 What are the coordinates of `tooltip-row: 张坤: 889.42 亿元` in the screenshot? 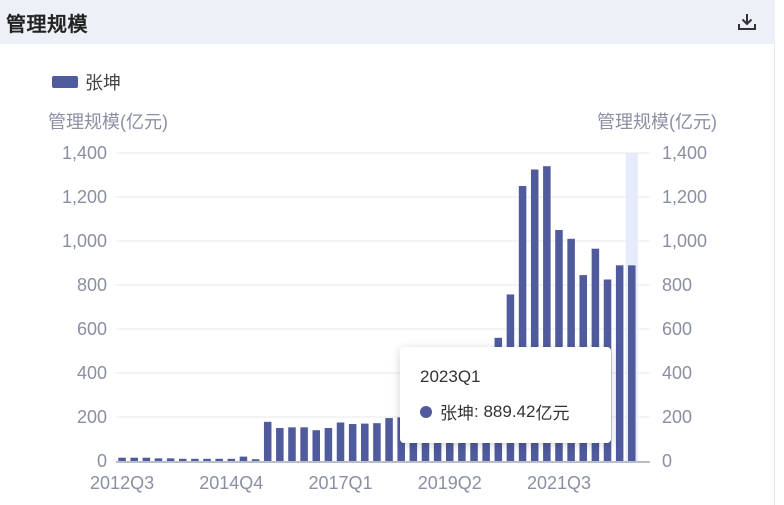 It's located at (515, 411).